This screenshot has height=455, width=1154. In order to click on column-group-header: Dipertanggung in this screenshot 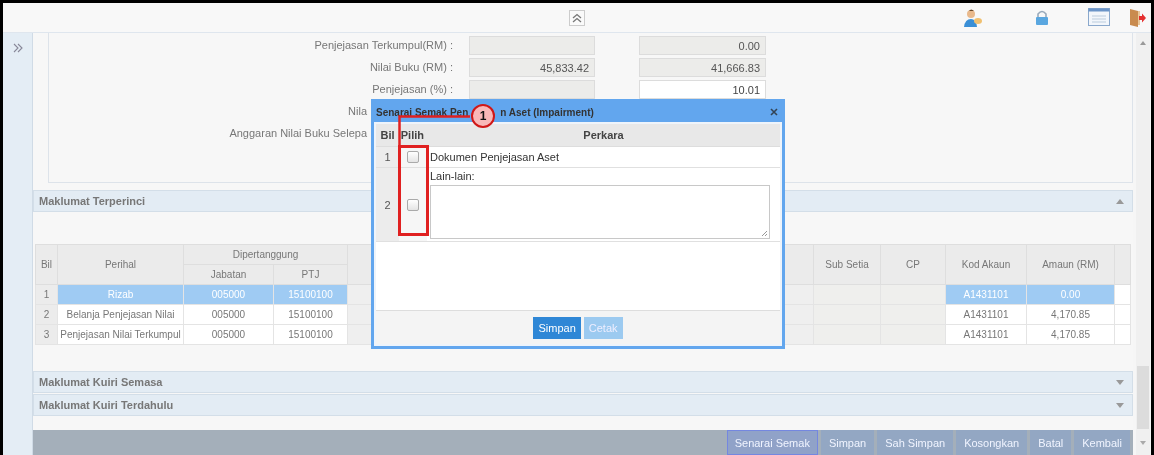, I will do `click(265, 254)`.